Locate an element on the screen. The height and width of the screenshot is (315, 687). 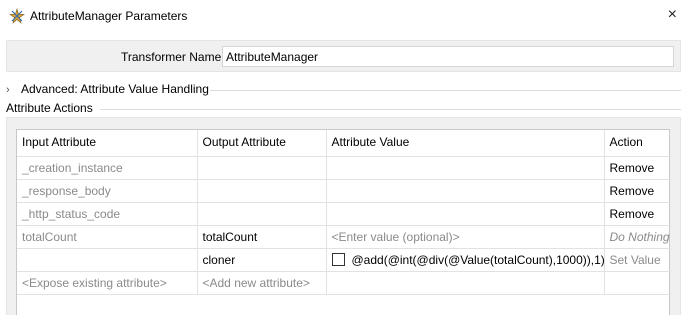
input-attribute-cell is located at coordinates (107, 260).